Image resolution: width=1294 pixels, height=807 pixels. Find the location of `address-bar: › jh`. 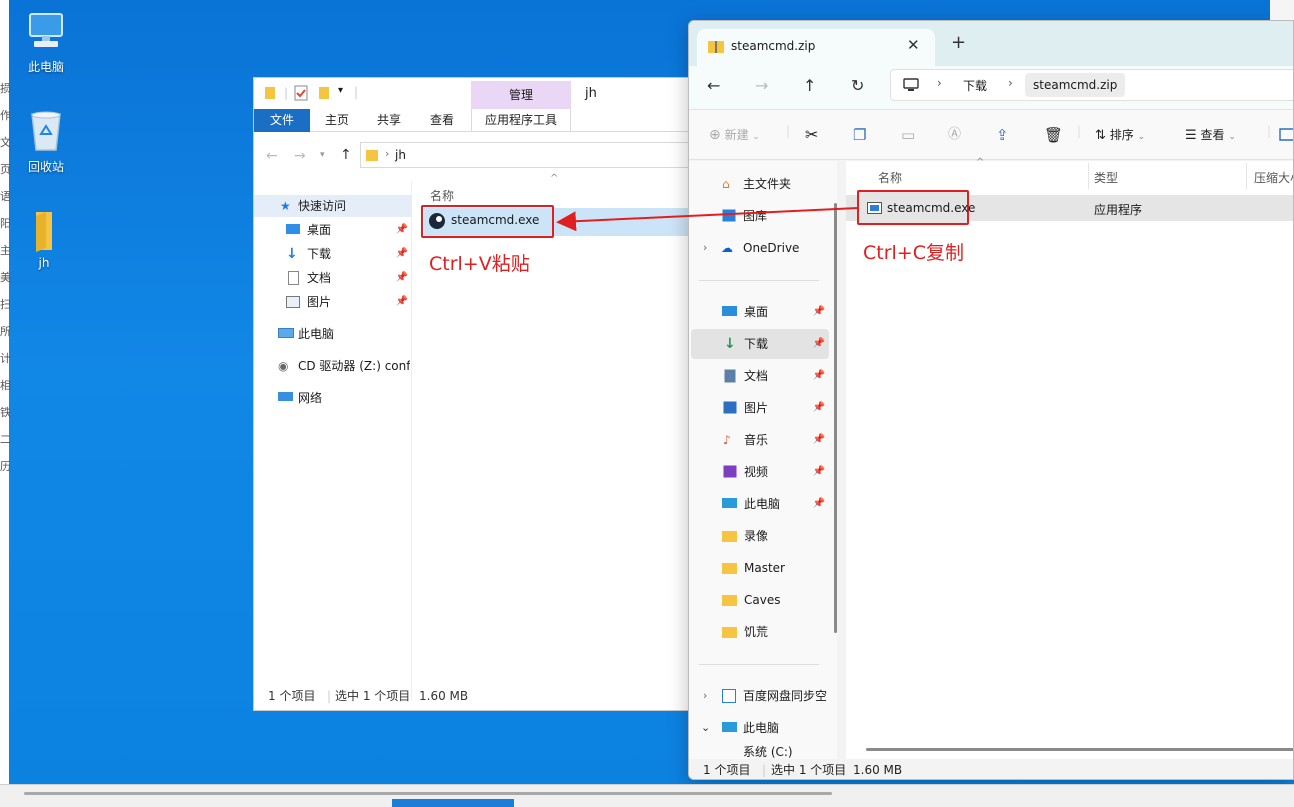

address-bar: › jh is located at coordinates (527, 155).